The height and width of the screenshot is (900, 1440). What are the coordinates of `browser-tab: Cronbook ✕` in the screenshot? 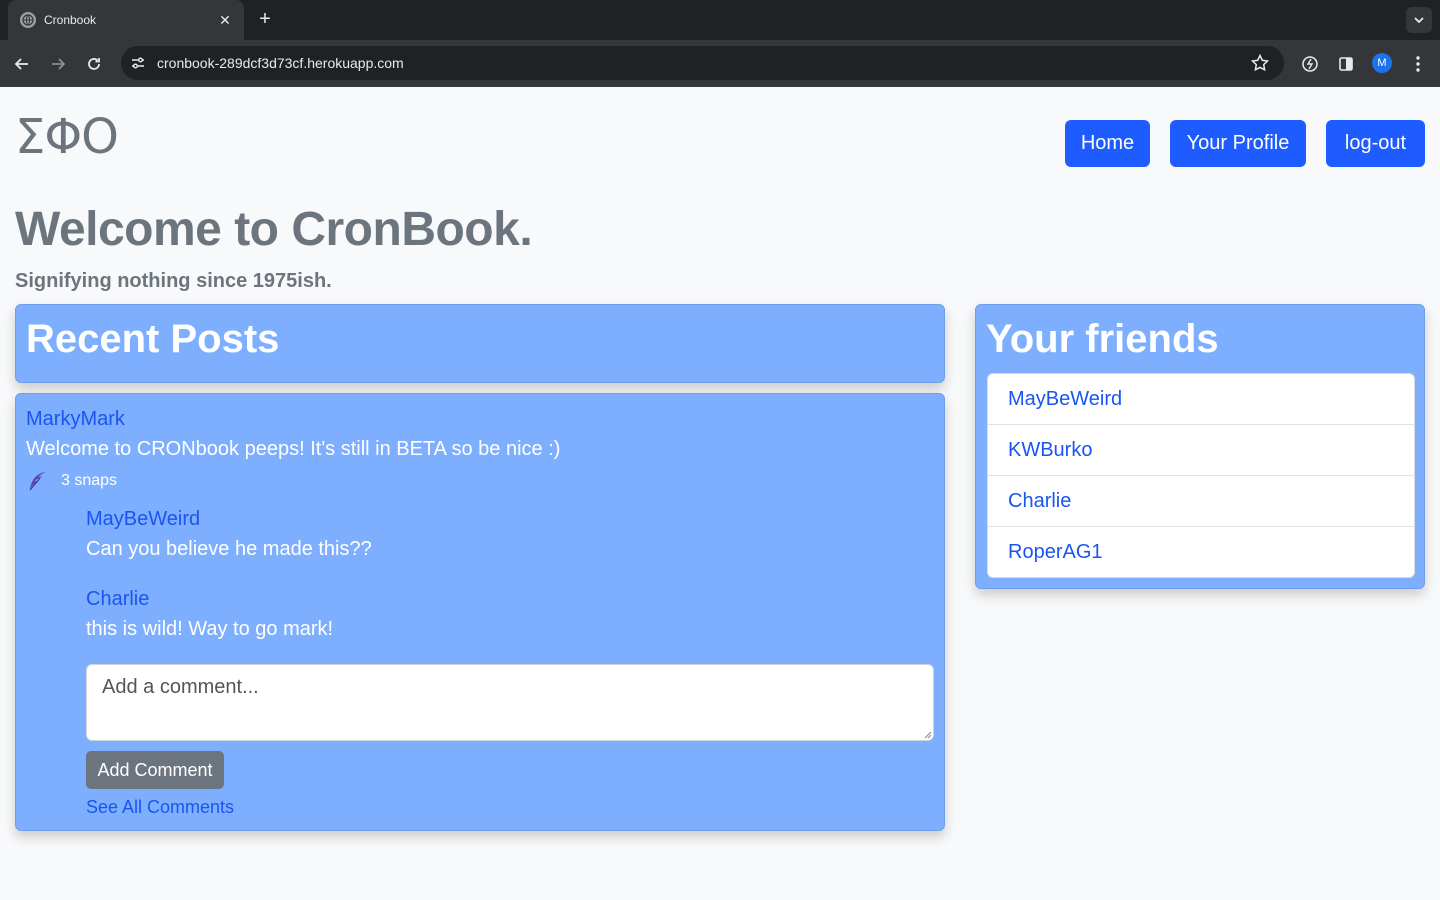 It's located at (126, 20).